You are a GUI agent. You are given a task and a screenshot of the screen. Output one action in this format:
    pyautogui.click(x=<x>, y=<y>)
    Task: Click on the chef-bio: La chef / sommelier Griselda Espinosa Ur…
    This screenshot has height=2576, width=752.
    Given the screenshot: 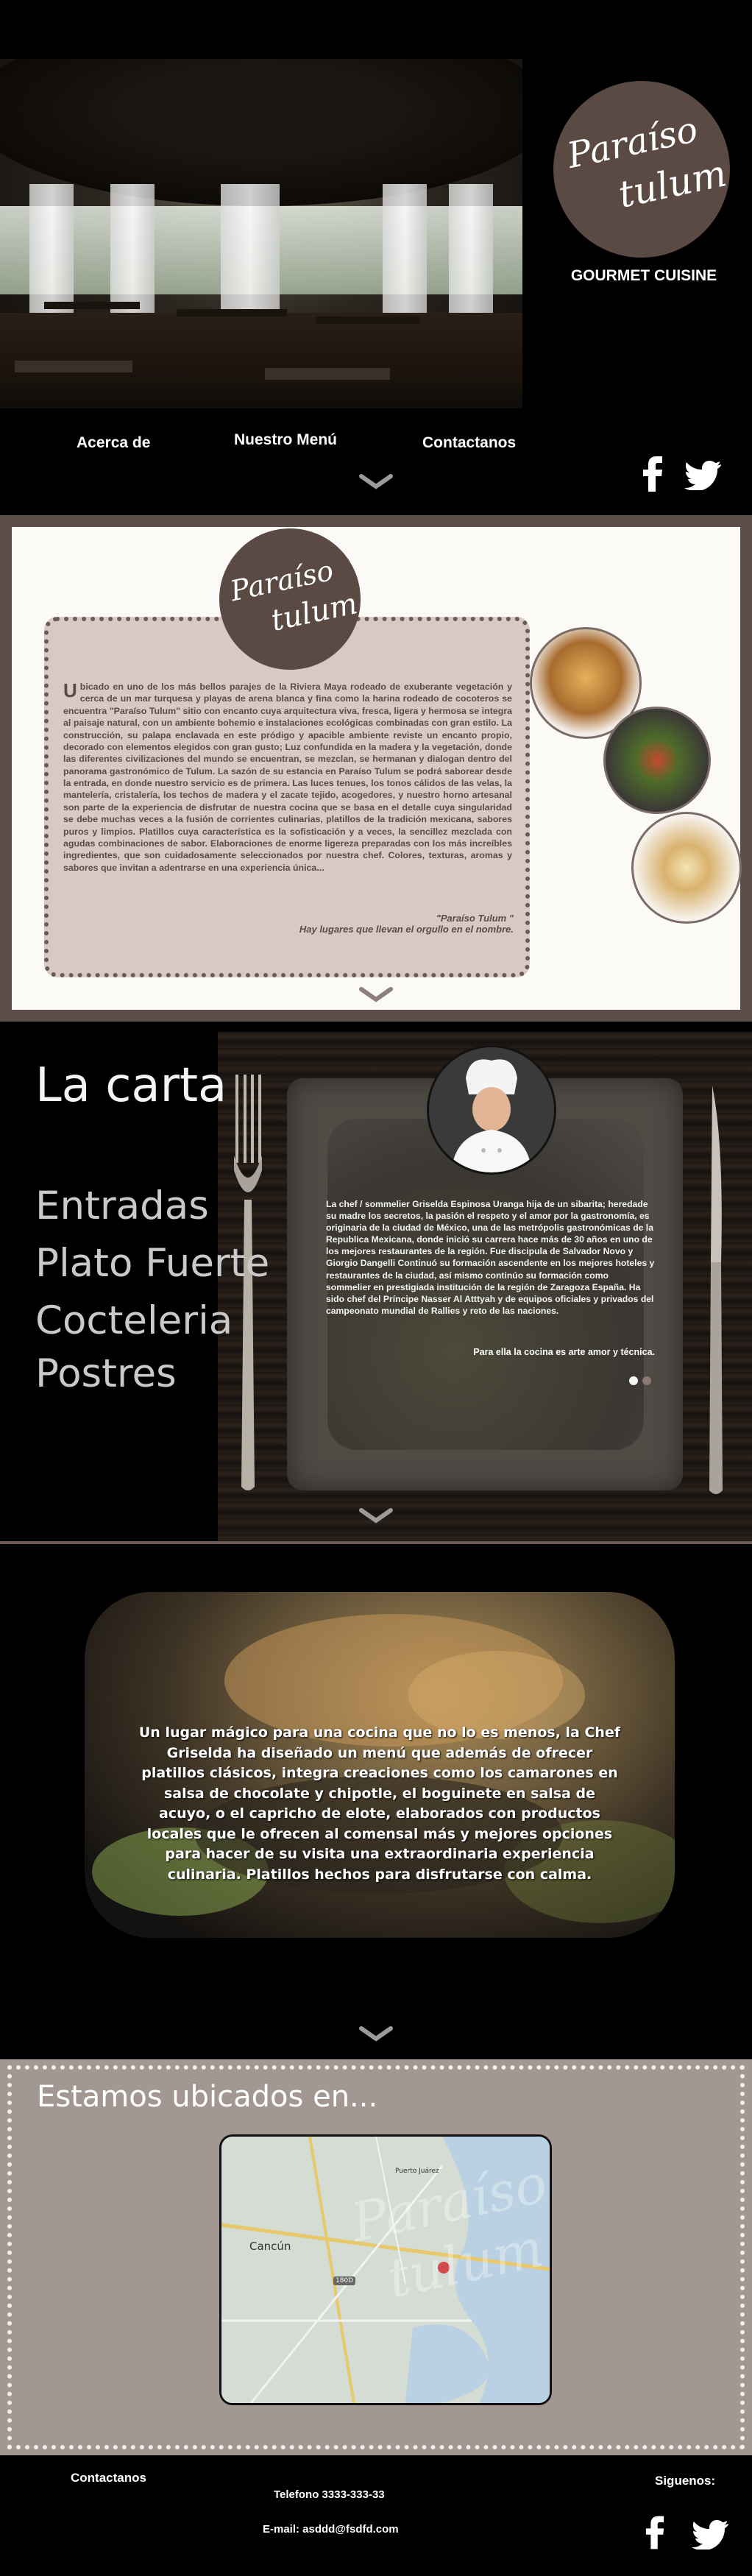 What is the action you would take?
    pyautogui.click(x=490, y=1257)
    